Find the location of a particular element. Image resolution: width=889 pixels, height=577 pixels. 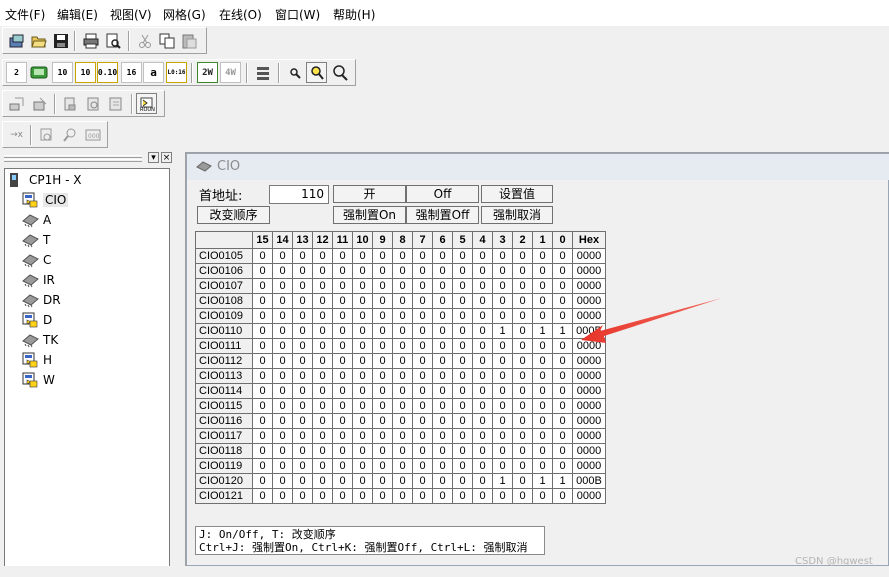

decimal-icon: 10 is located at coordinates (62, 72).